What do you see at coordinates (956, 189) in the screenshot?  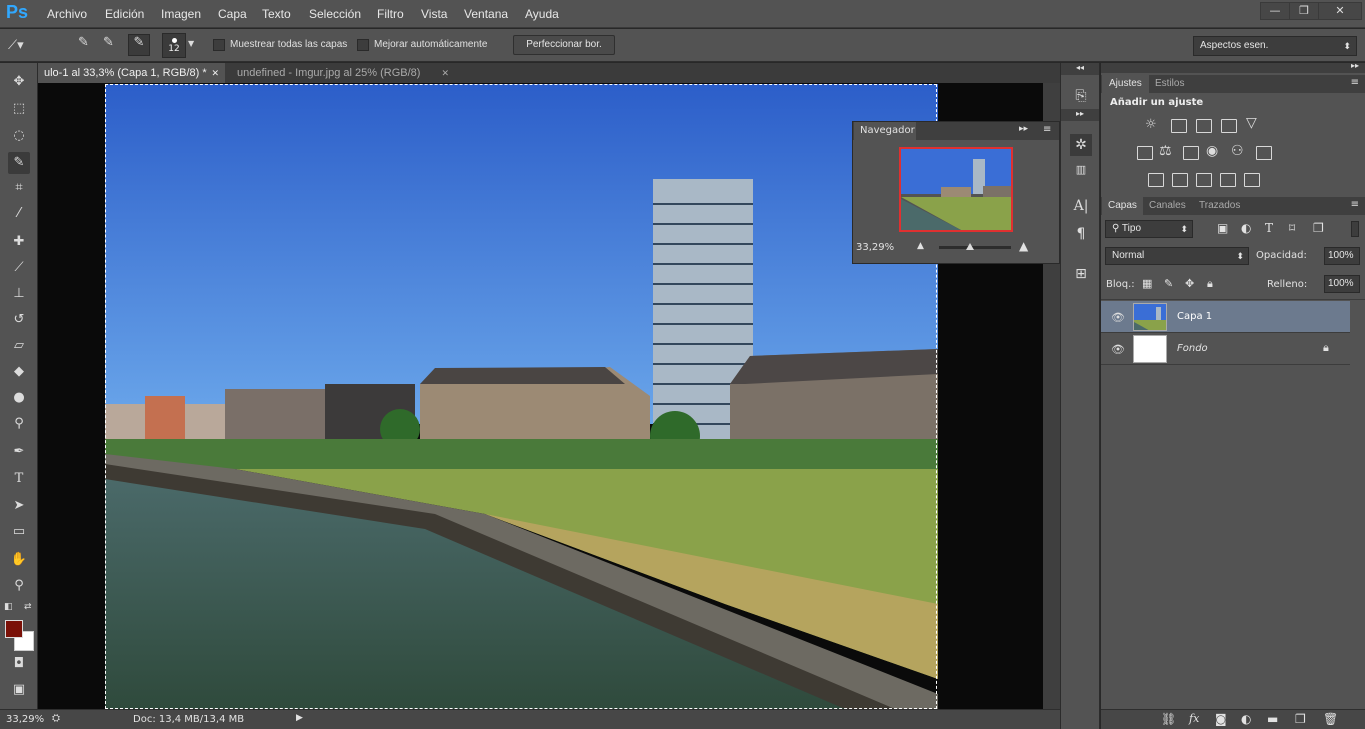 I see `navigator-thumbnail` at bounding box center [956, 189].